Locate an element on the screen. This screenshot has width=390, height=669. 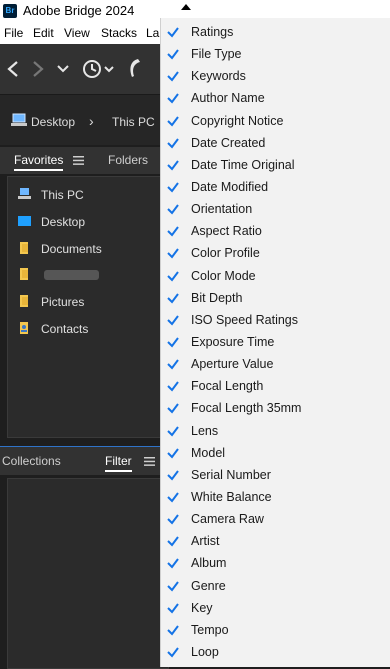
tab-collections: Collections is located at coordinates (31, 461).